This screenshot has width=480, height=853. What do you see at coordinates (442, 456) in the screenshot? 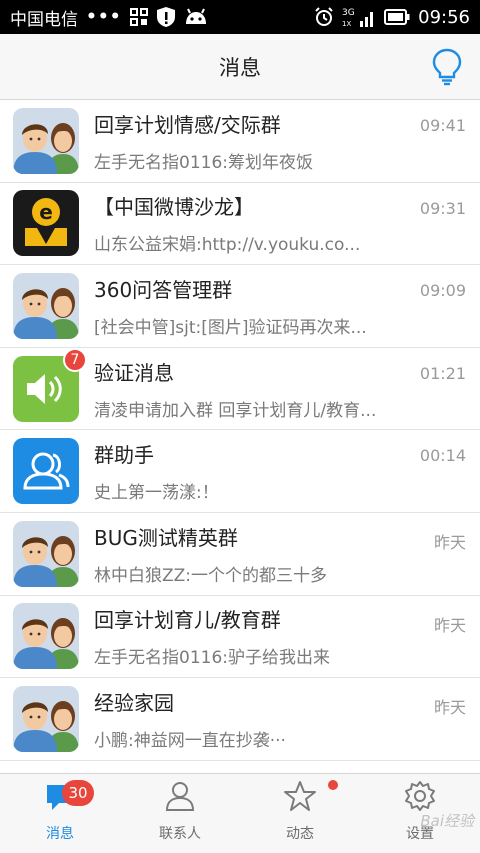
I see `timestamp: 00:14` at bounding box center [442, 456].